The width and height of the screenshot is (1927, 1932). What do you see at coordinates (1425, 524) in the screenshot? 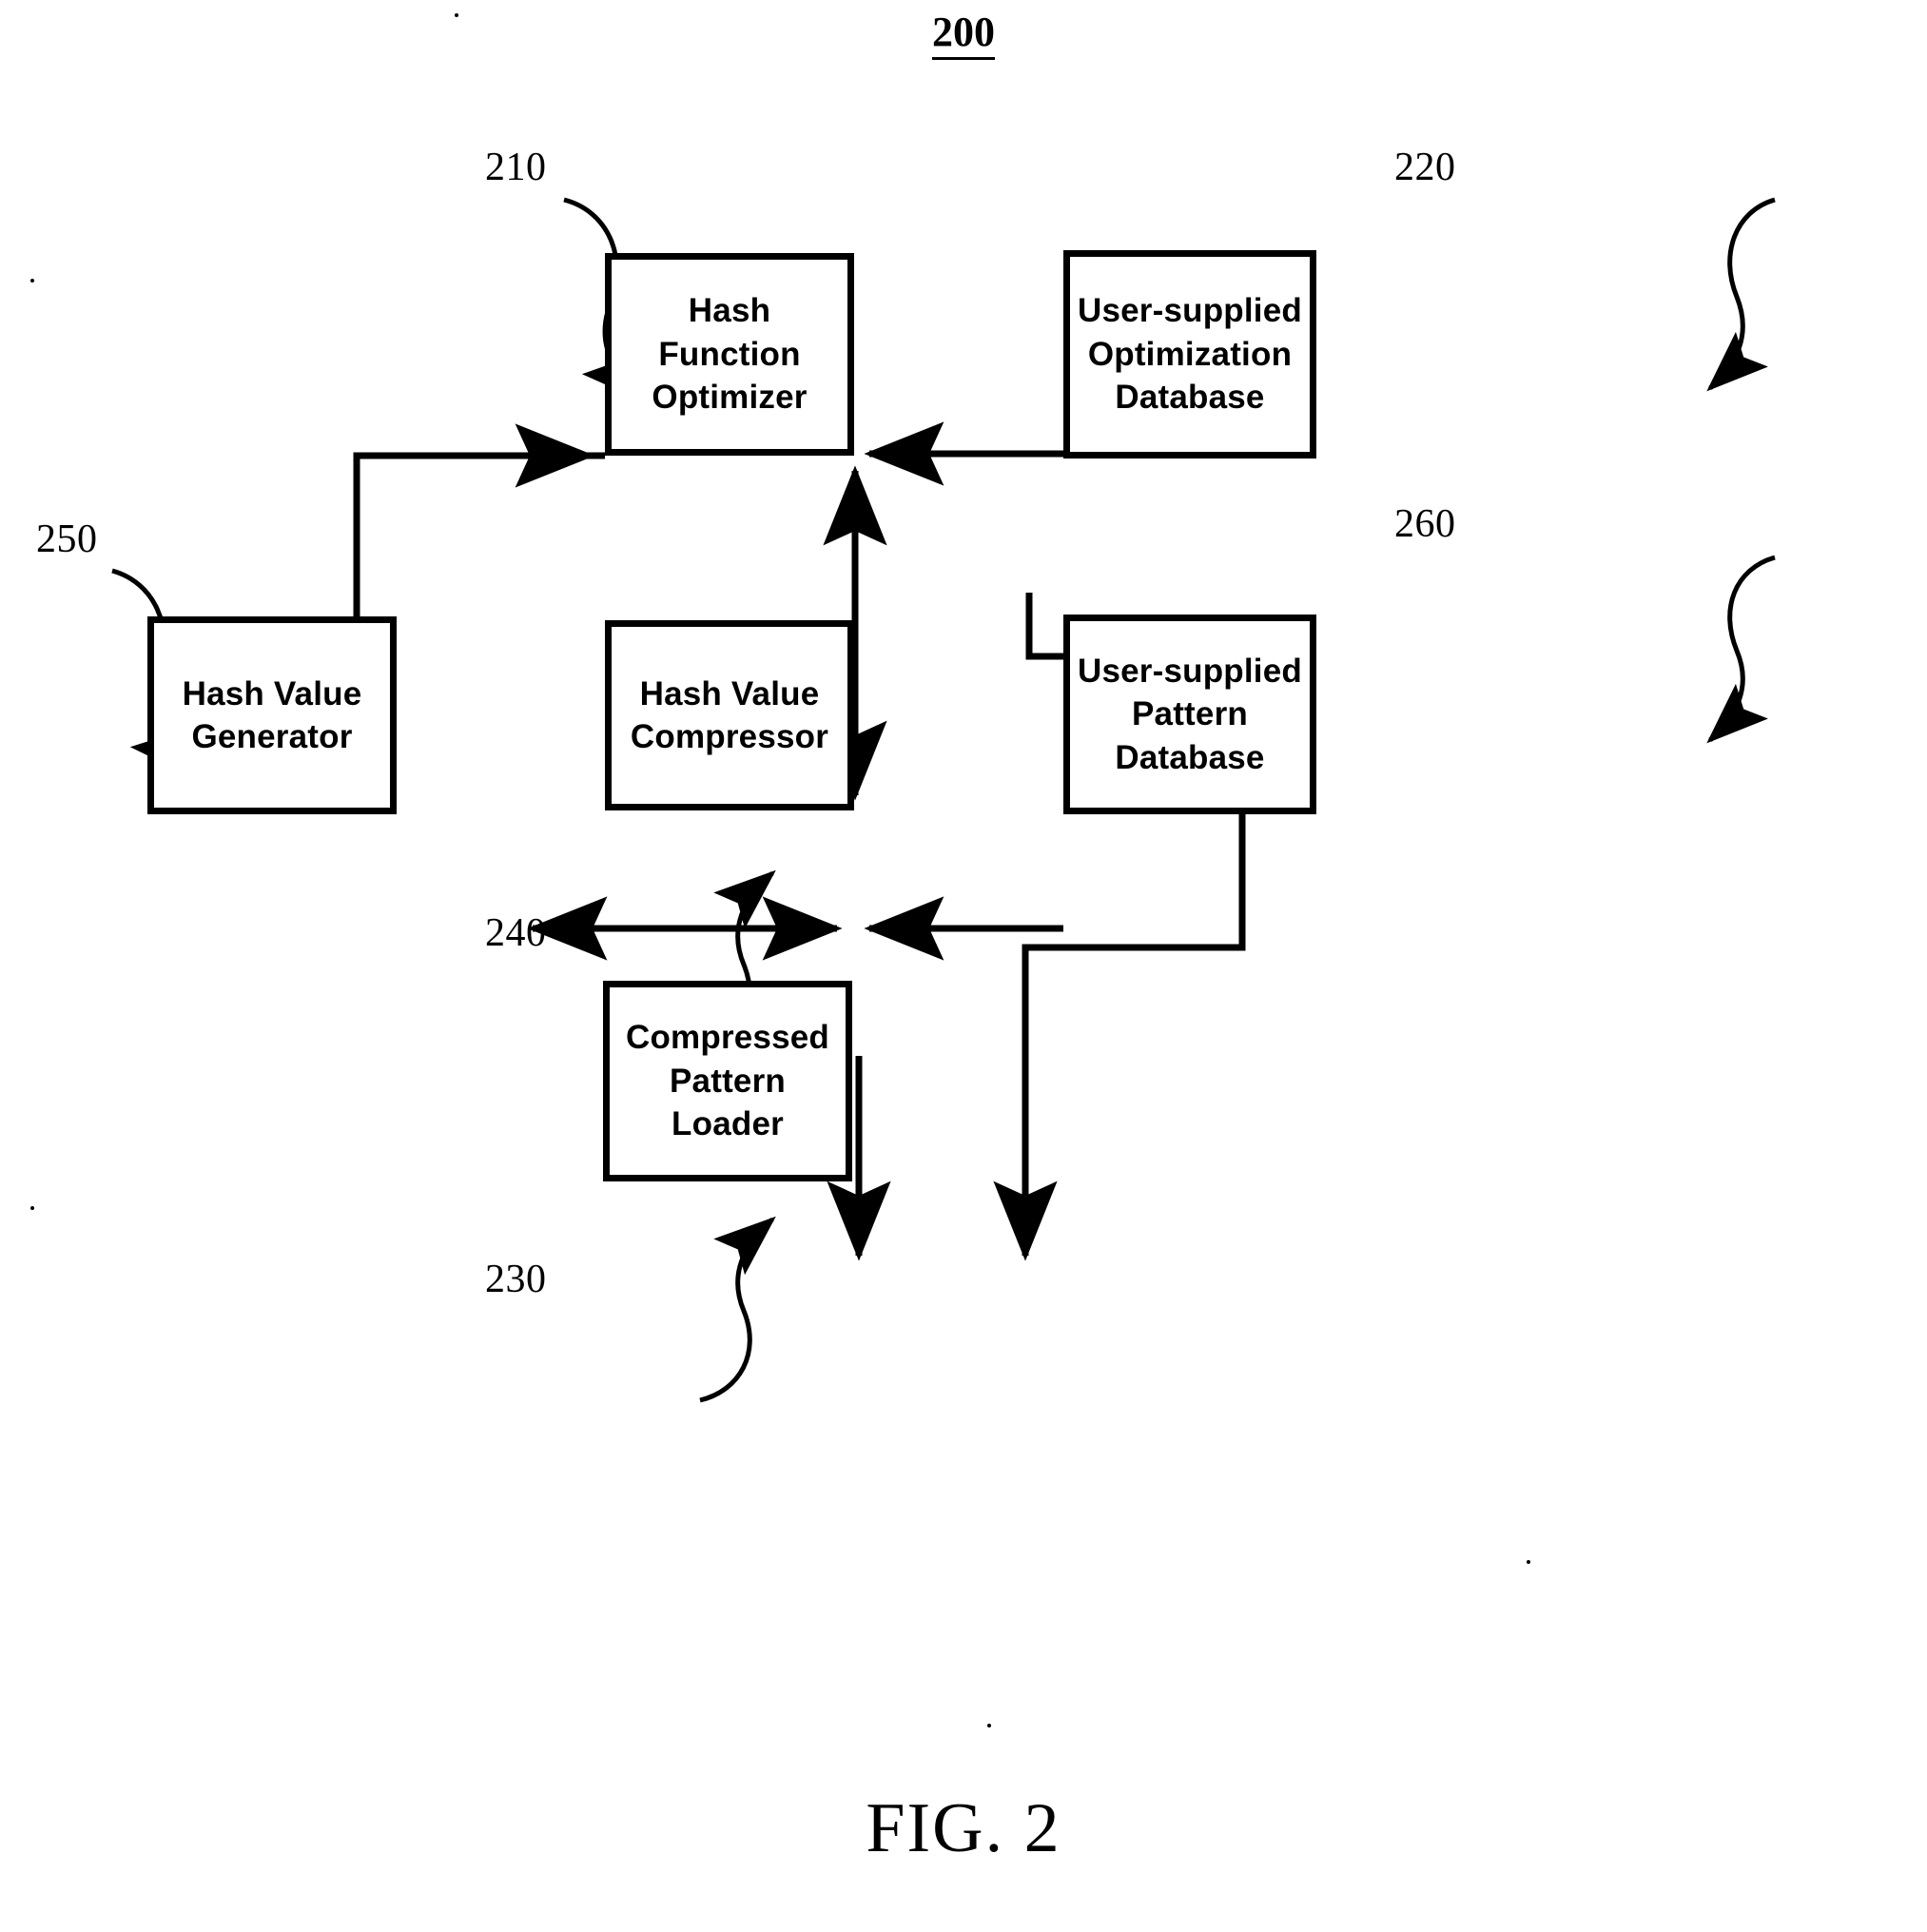
I see `reference-numeral-260: 260` at bounding box center [1425, 524].